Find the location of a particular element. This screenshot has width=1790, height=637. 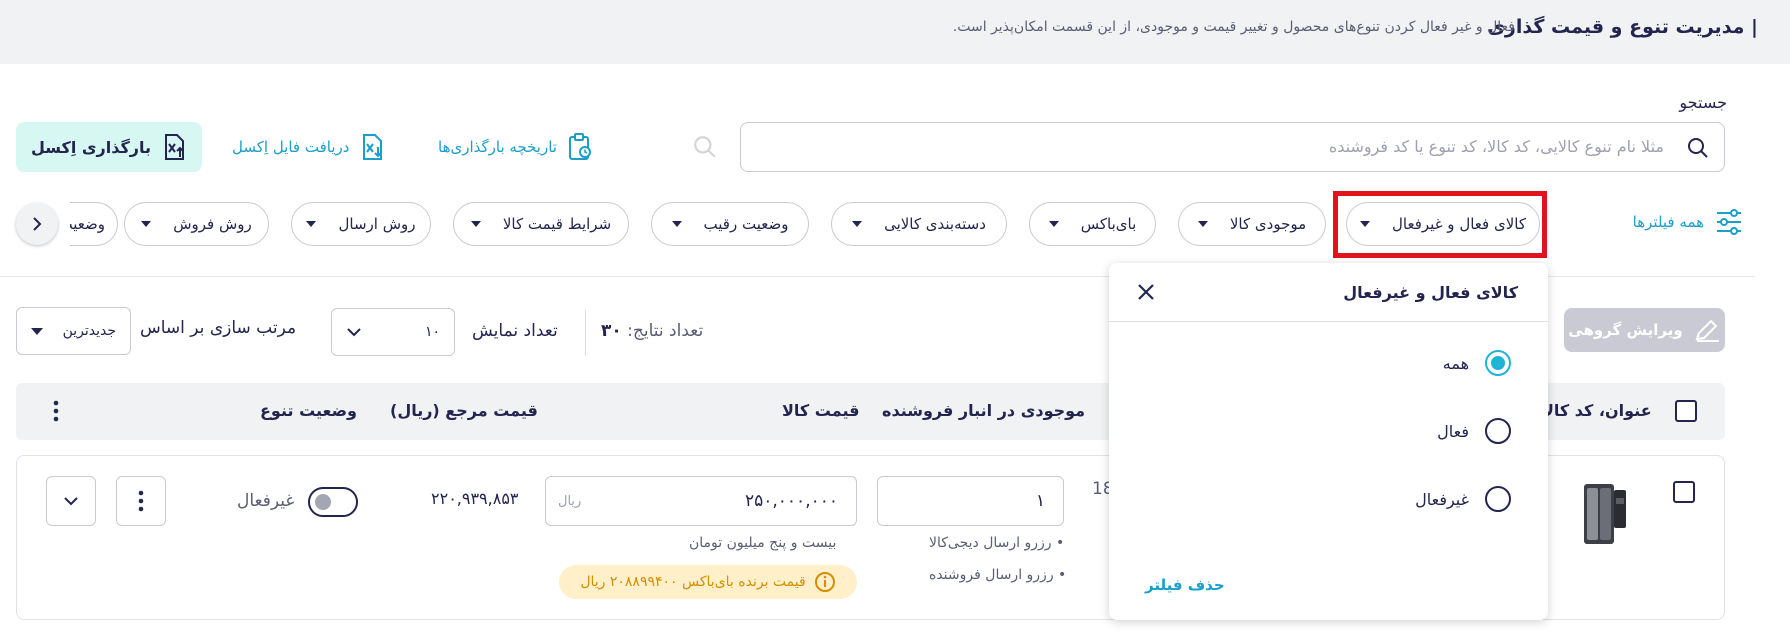

display-count-label: تعداد نمایش is located at coordinates (515, 331).